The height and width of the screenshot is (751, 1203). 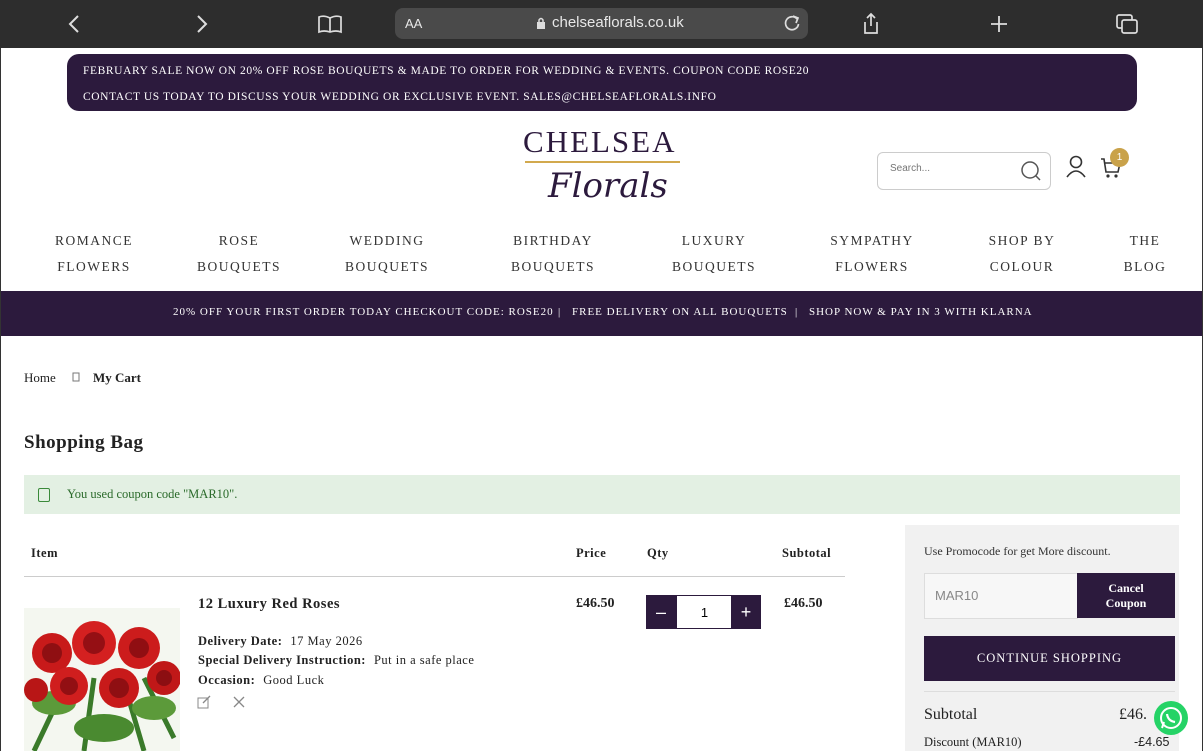 What do you see at coordinates (999, 24) in the screenshot?
I see `new-tab-icon` at bounding box center [999, 24].